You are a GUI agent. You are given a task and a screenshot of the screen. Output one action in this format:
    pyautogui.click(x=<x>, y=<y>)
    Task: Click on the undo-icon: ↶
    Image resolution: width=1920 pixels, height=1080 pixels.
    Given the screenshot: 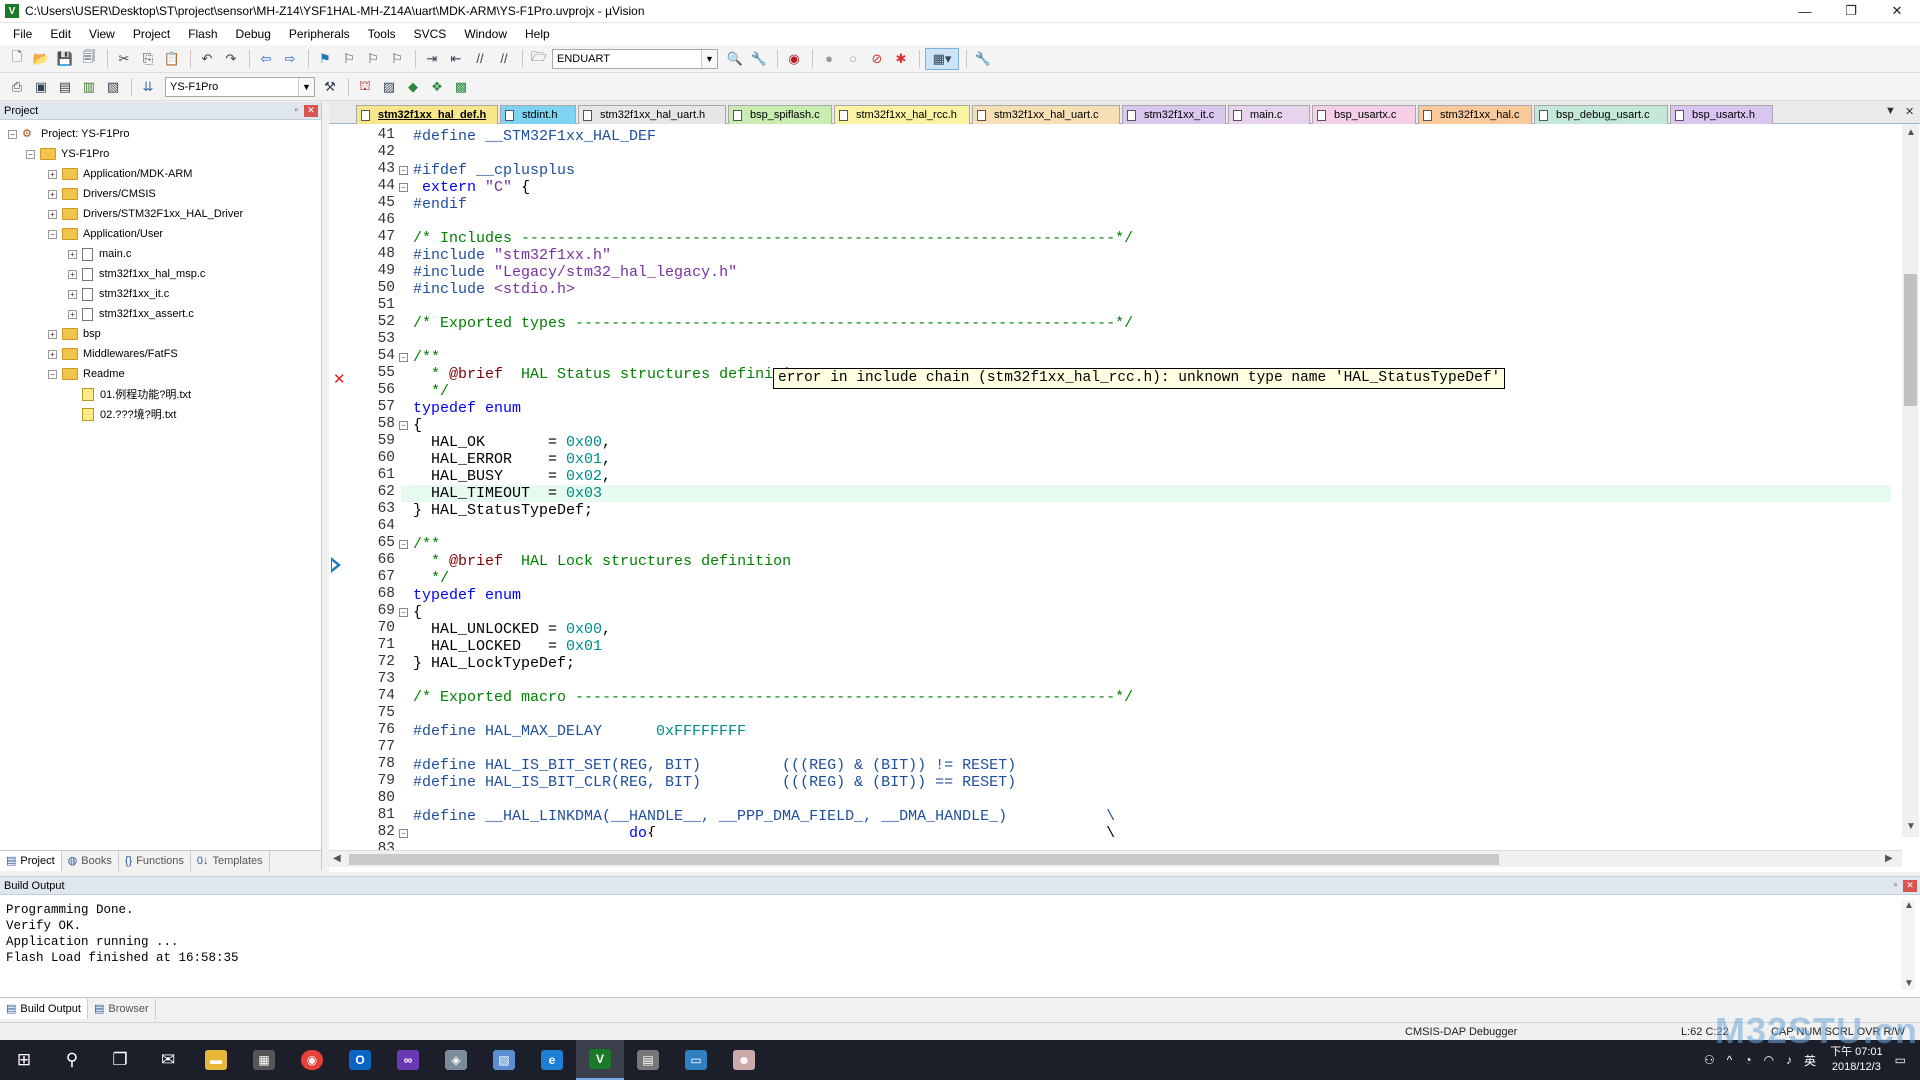 What is the action you would take?
    pyautogui.click(x=207, y=59)
    